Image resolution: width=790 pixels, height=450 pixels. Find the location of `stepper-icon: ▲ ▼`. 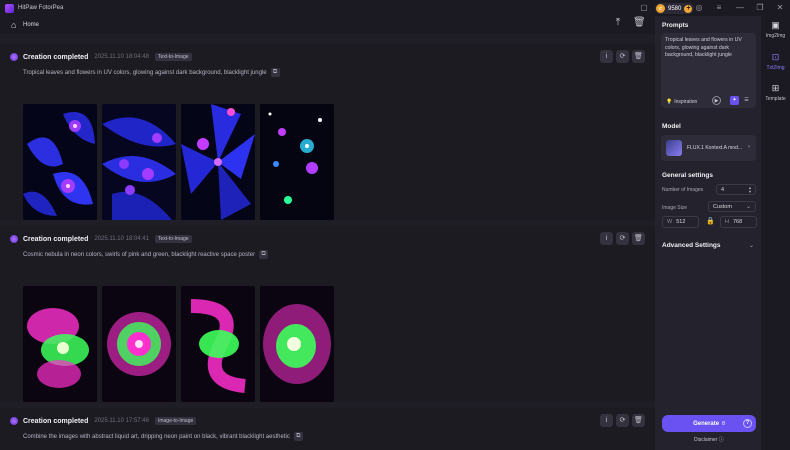

stepper-icon: ▲ ▼ is located at coordinates (750, 190).